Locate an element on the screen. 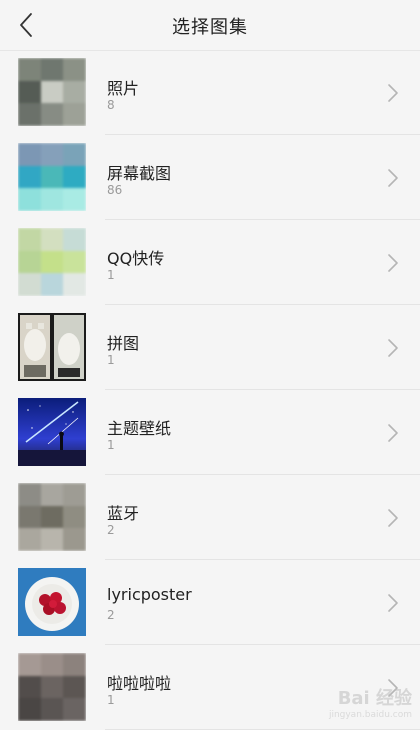 This screenshot has height=730, width=420. album-row: 拼图 1 is located at coordinates (210, 347).